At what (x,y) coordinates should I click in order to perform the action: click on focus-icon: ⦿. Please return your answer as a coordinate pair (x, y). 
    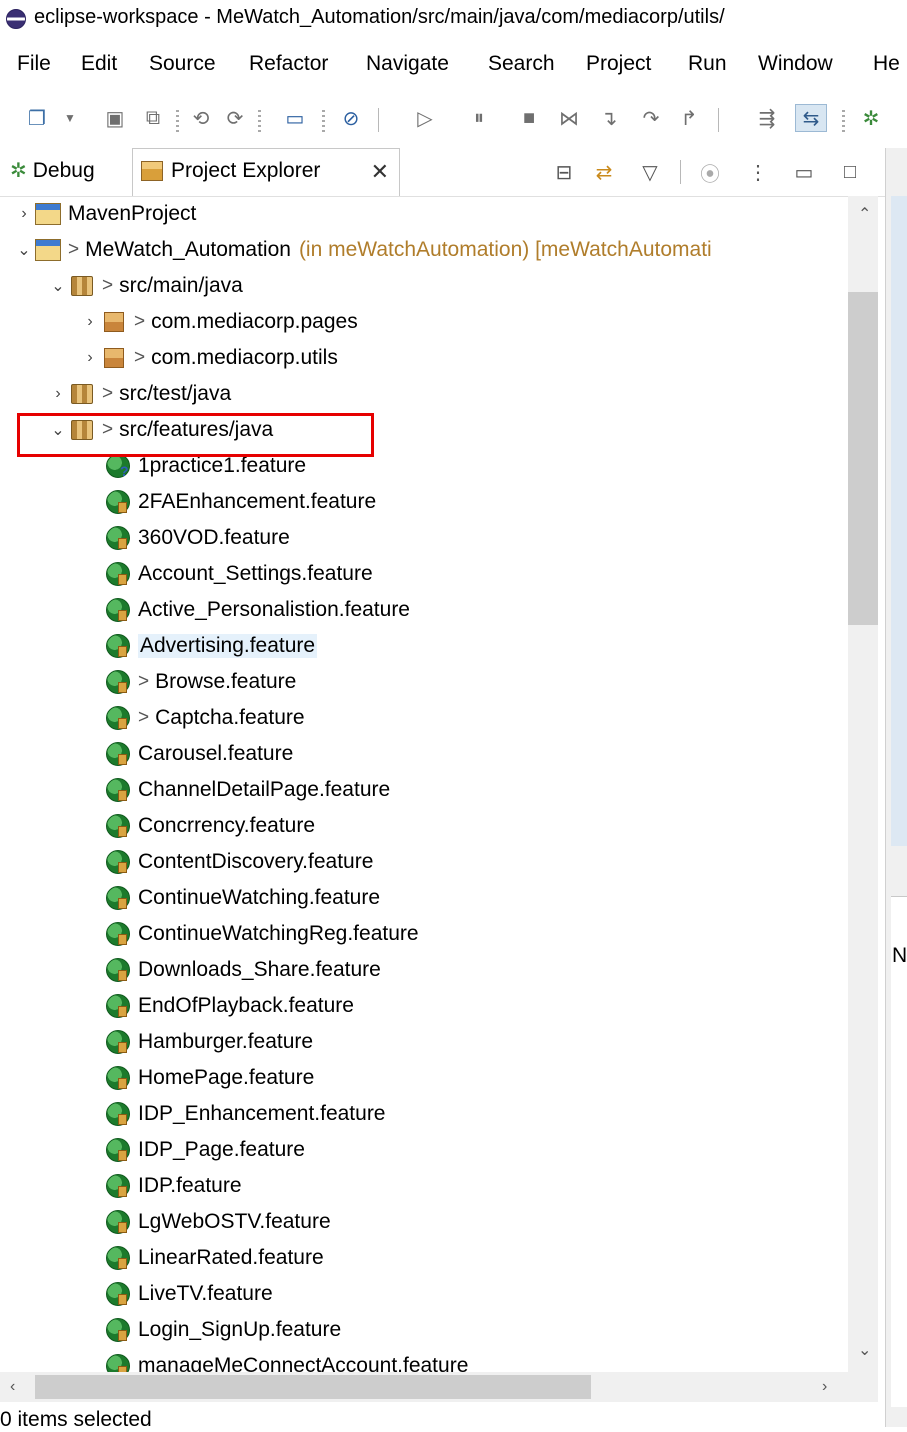
    Looking at the image, I should click on (710, 172).